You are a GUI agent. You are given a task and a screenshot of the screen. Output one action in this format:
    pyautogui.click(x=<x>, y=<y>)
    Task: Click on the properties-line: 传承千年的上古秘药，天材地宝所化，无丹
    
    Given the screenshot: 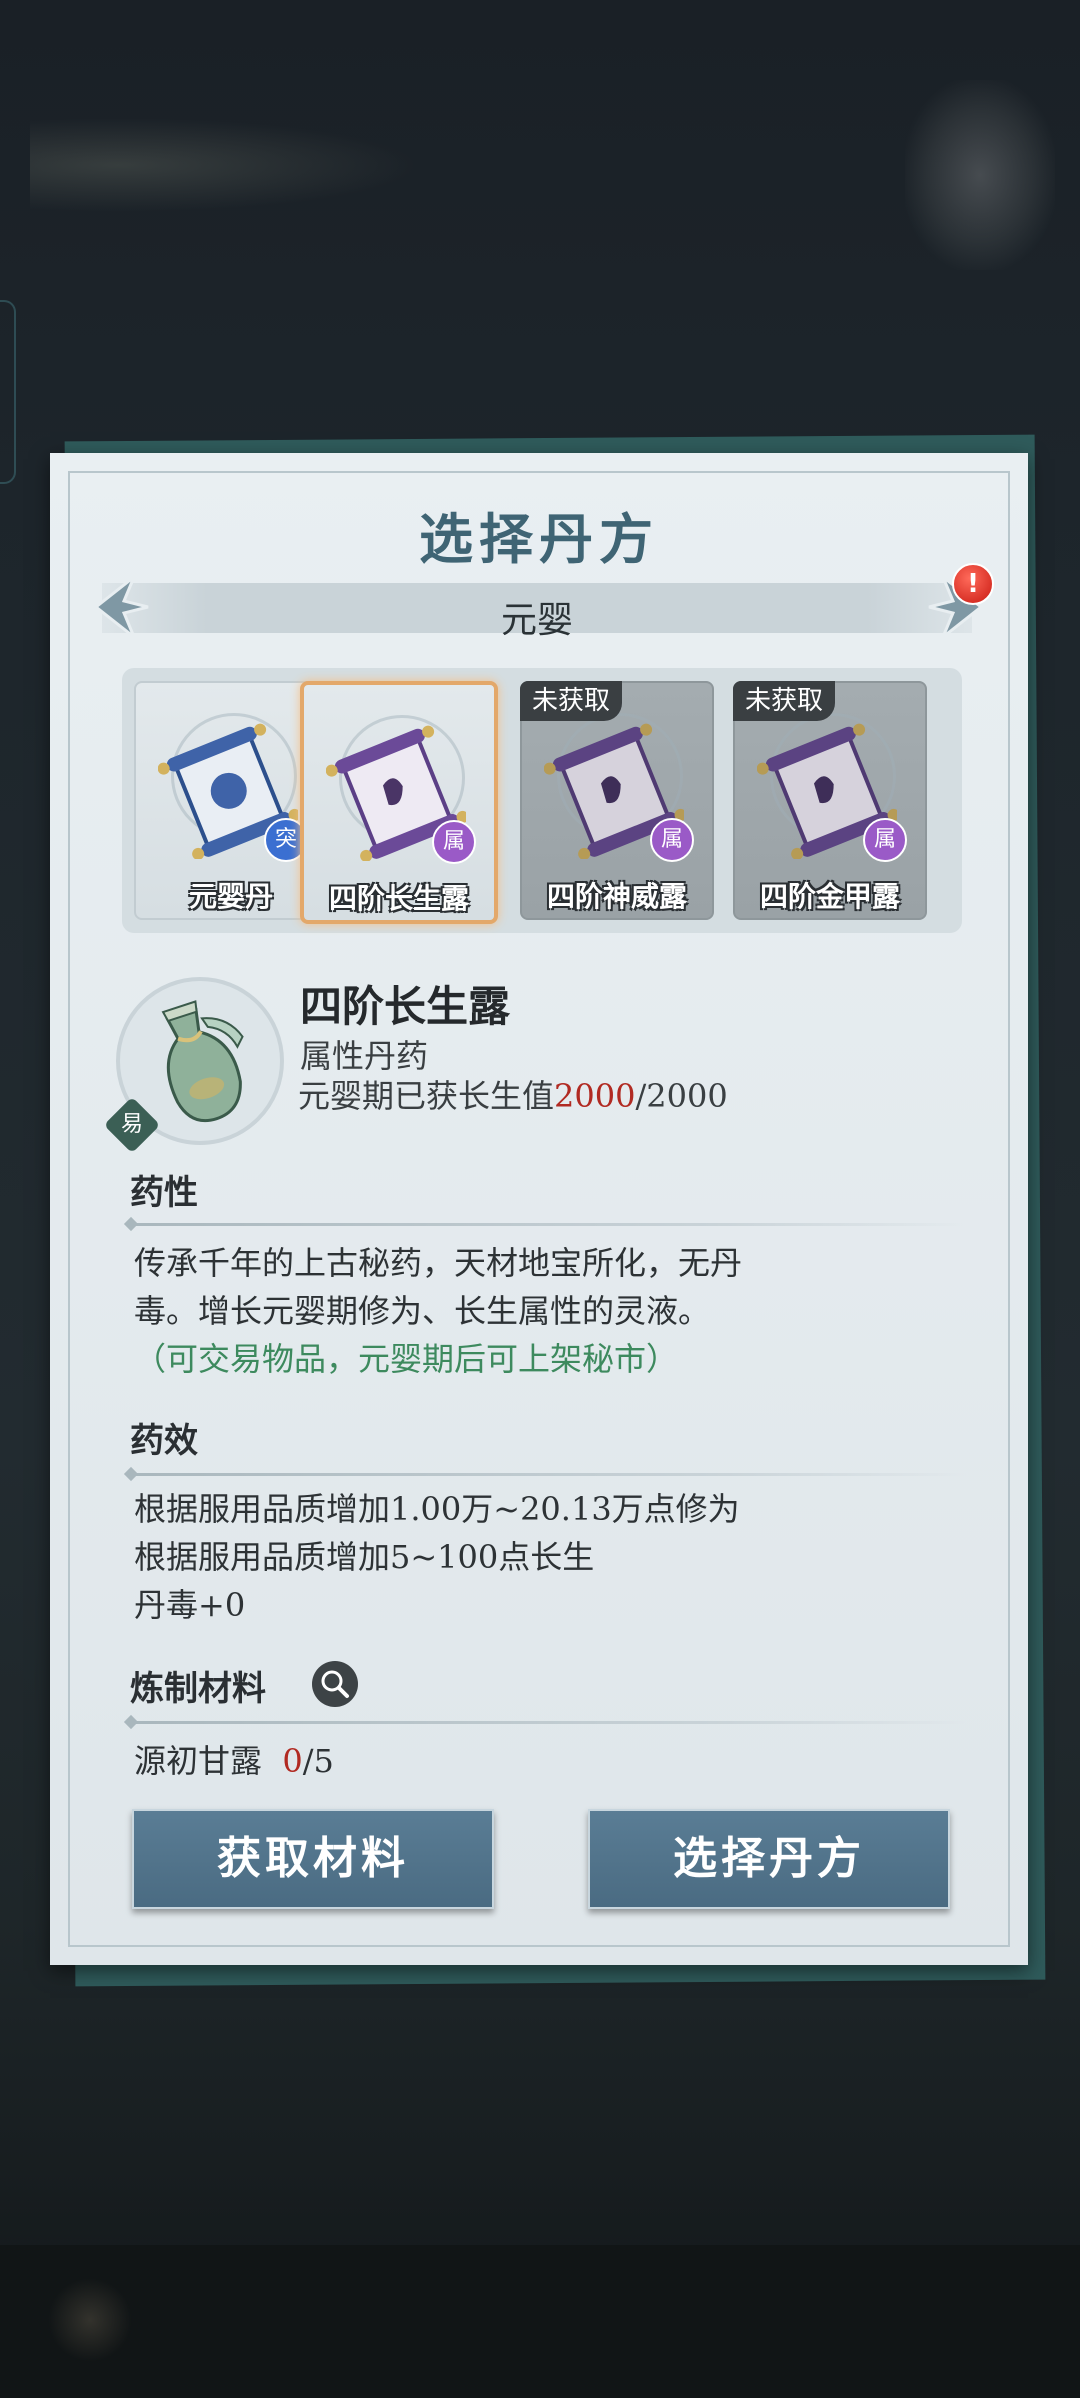 What is the action you would take?
    pyautogui.click(x=438, y=1263)
    